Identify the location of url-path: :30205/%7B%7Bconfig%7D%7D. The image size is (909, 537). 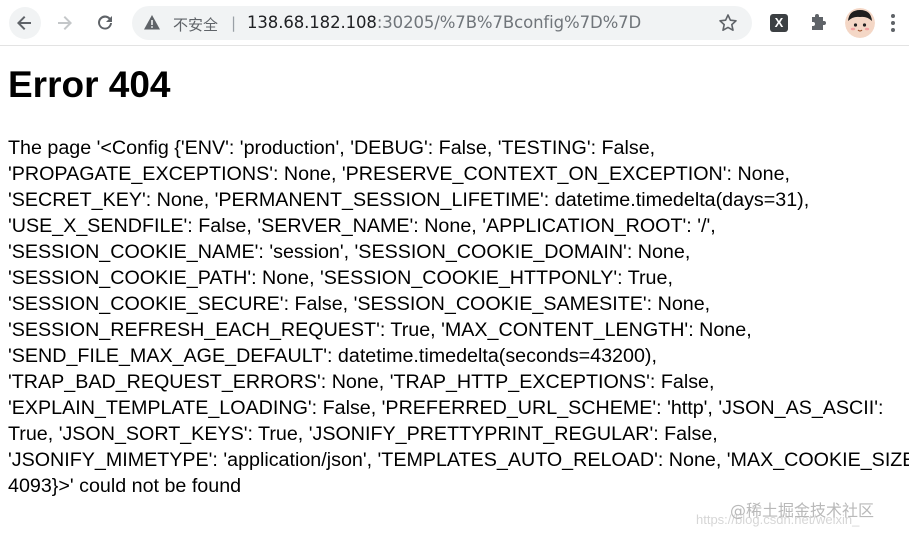
(509, 22).